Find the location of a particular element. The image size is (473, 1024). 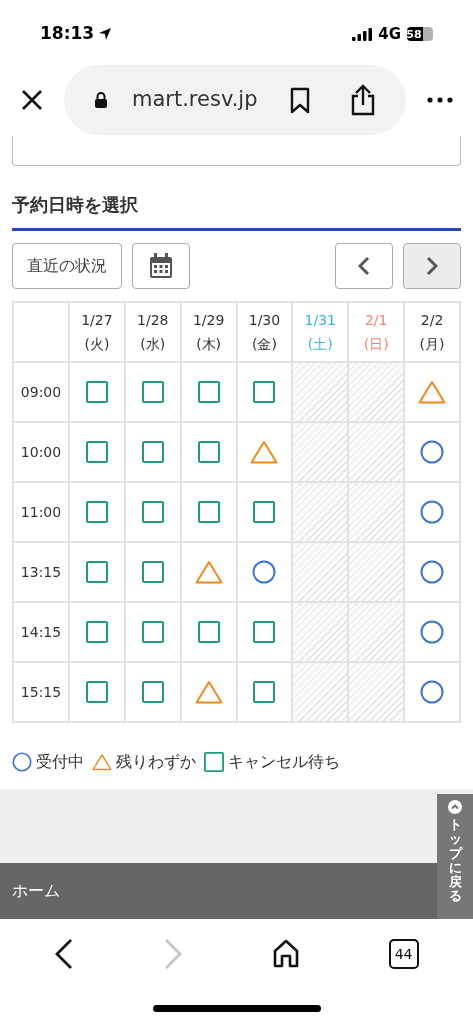

time-label: 14:15 is located at coordinates (41, 632).